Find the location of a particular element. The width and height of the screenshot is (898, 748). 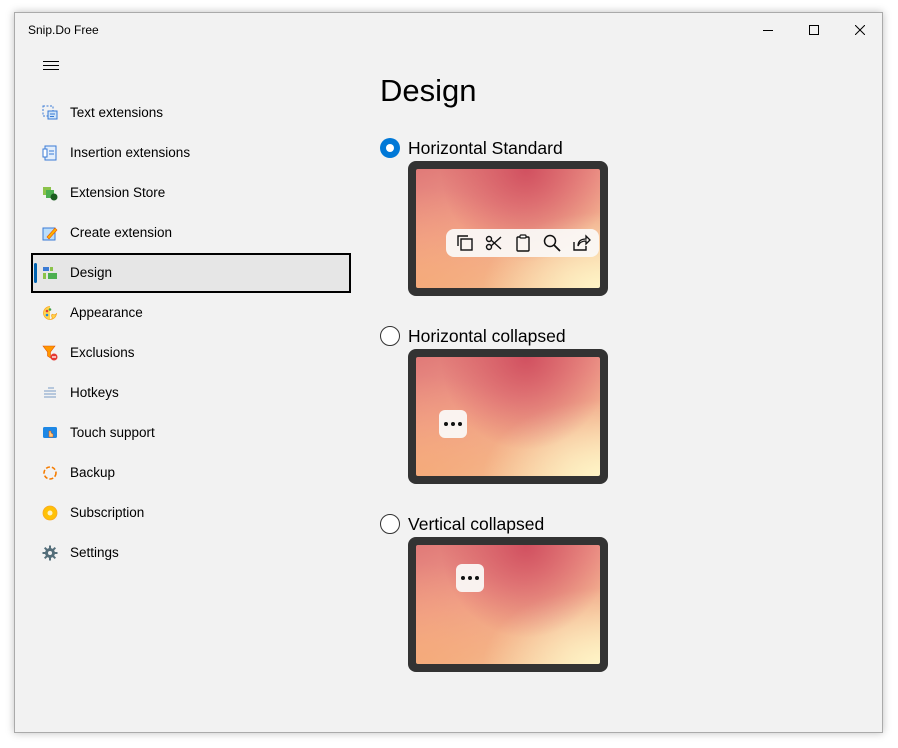

selection-indicator is located at coordinates (35, 273).